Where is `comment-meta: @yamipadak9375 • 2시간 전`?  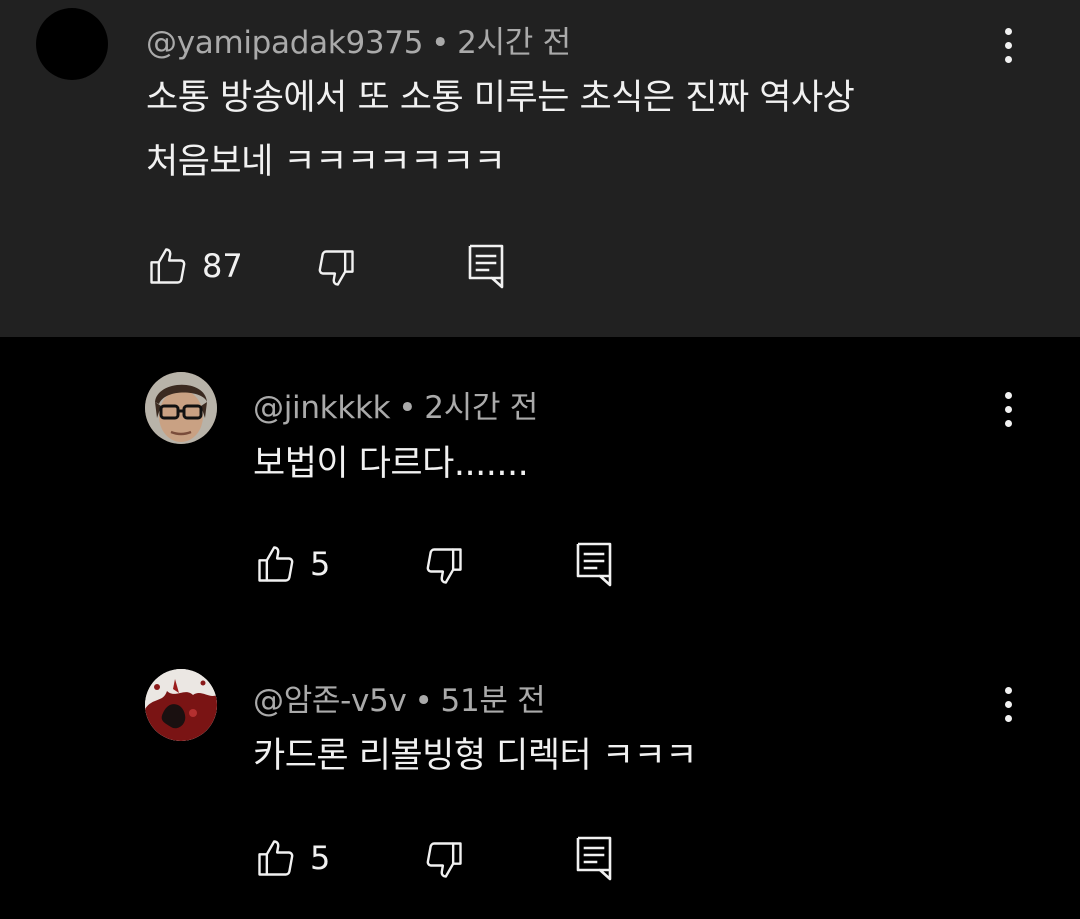
comment-meta: @yamipadak9375 • 2시간 전 is located at coordinates (358, 39).